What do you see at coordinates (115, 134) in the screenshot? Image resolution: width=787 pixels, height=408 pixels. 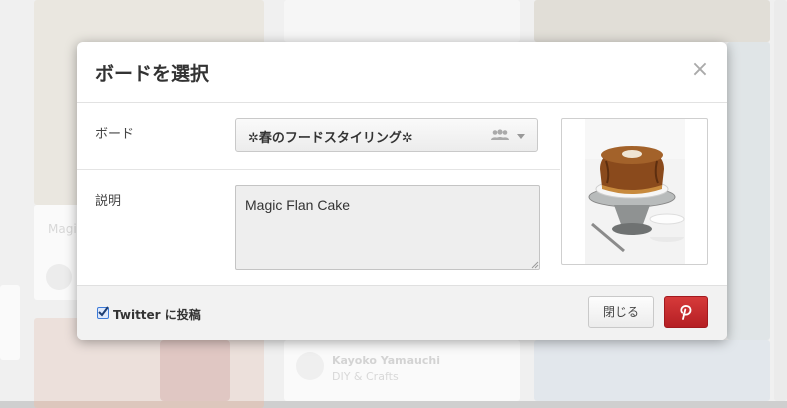 I see `board-label: ボード` at bounding box center [115, 134].